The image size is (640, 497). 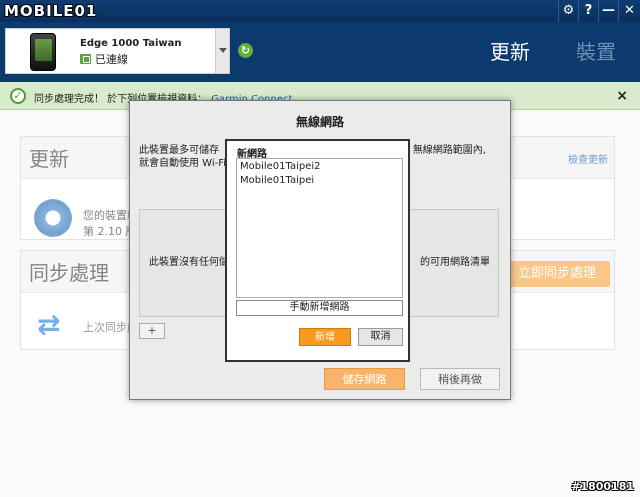 I want to click on wireless-desc-right: 無線網路範圍內,, so click(x=449, y=150).